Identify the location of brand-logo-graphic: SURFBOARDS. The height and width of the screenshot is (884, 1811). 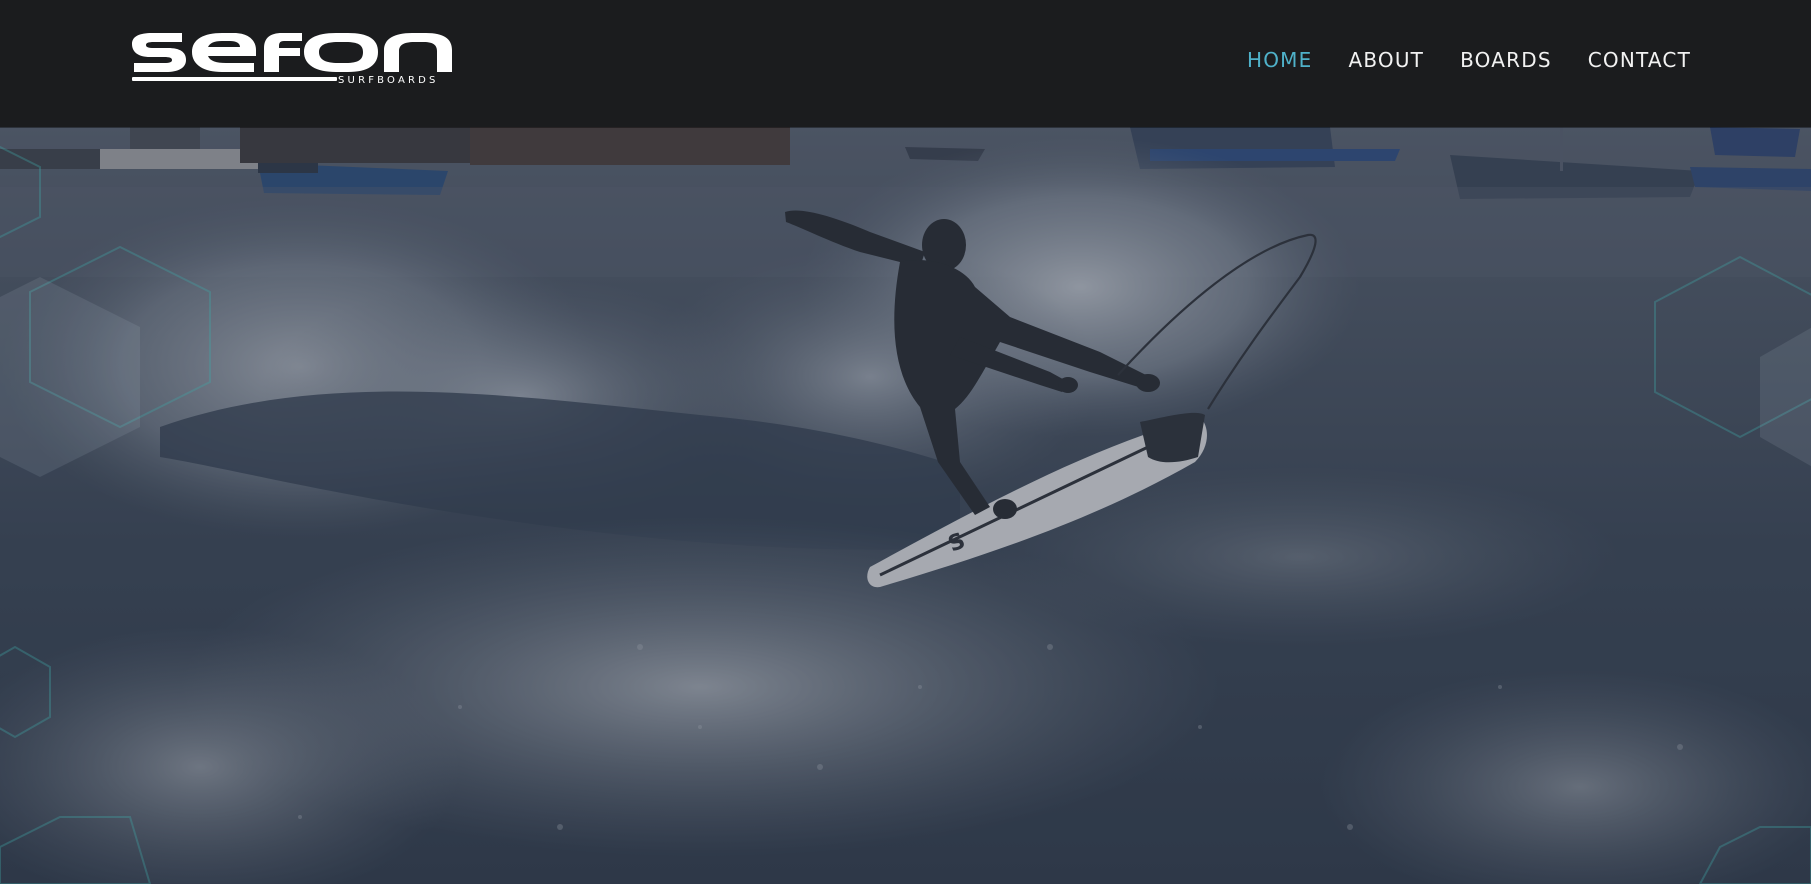
(292, 59).